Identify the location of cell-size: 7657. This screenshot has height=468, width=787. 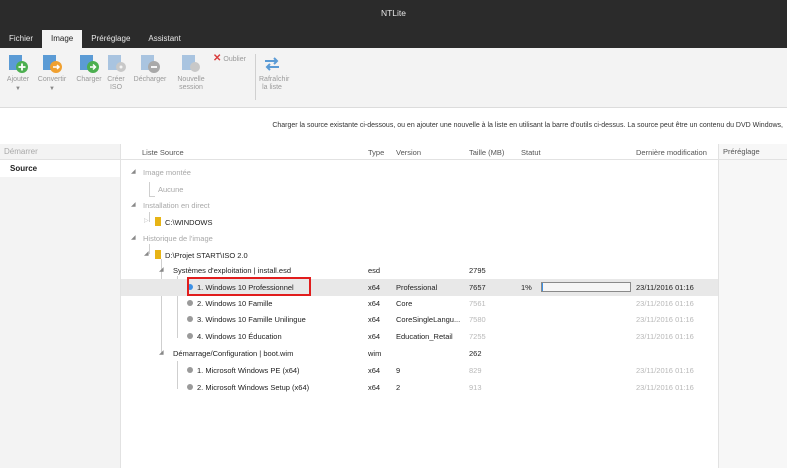
(477, 287).